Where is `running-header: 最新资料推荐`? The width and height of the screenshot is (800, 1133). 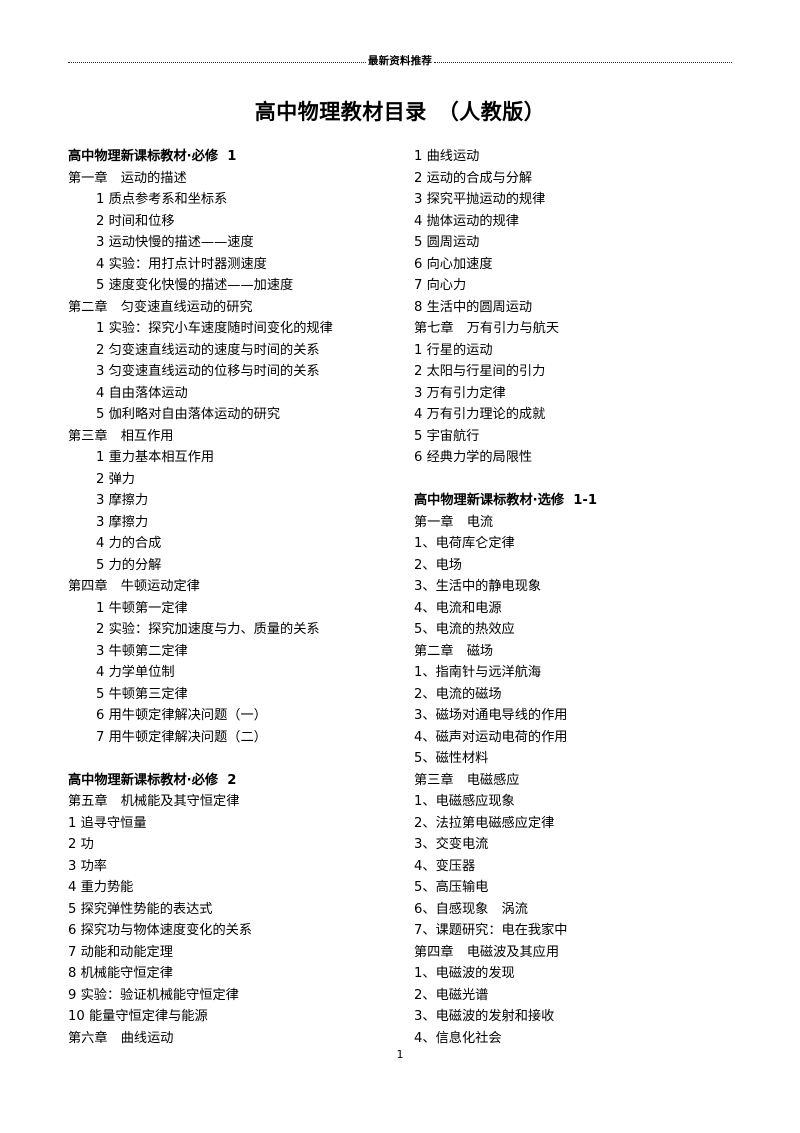
running-header: 最新资料推荐 is located at coordinates (400, 61).